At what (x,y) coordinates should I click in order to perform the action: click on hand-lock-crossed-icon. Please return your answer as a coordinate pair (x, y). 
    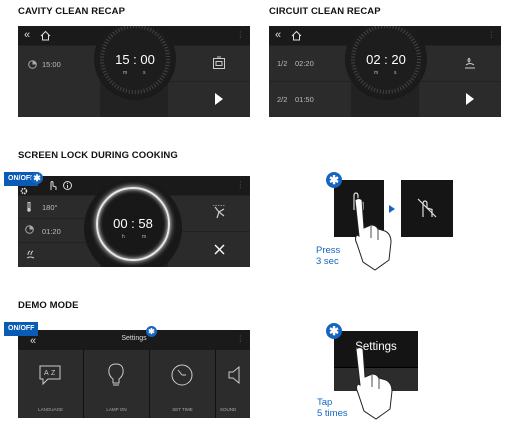
    Looking at the image, I should click on (427, 208).